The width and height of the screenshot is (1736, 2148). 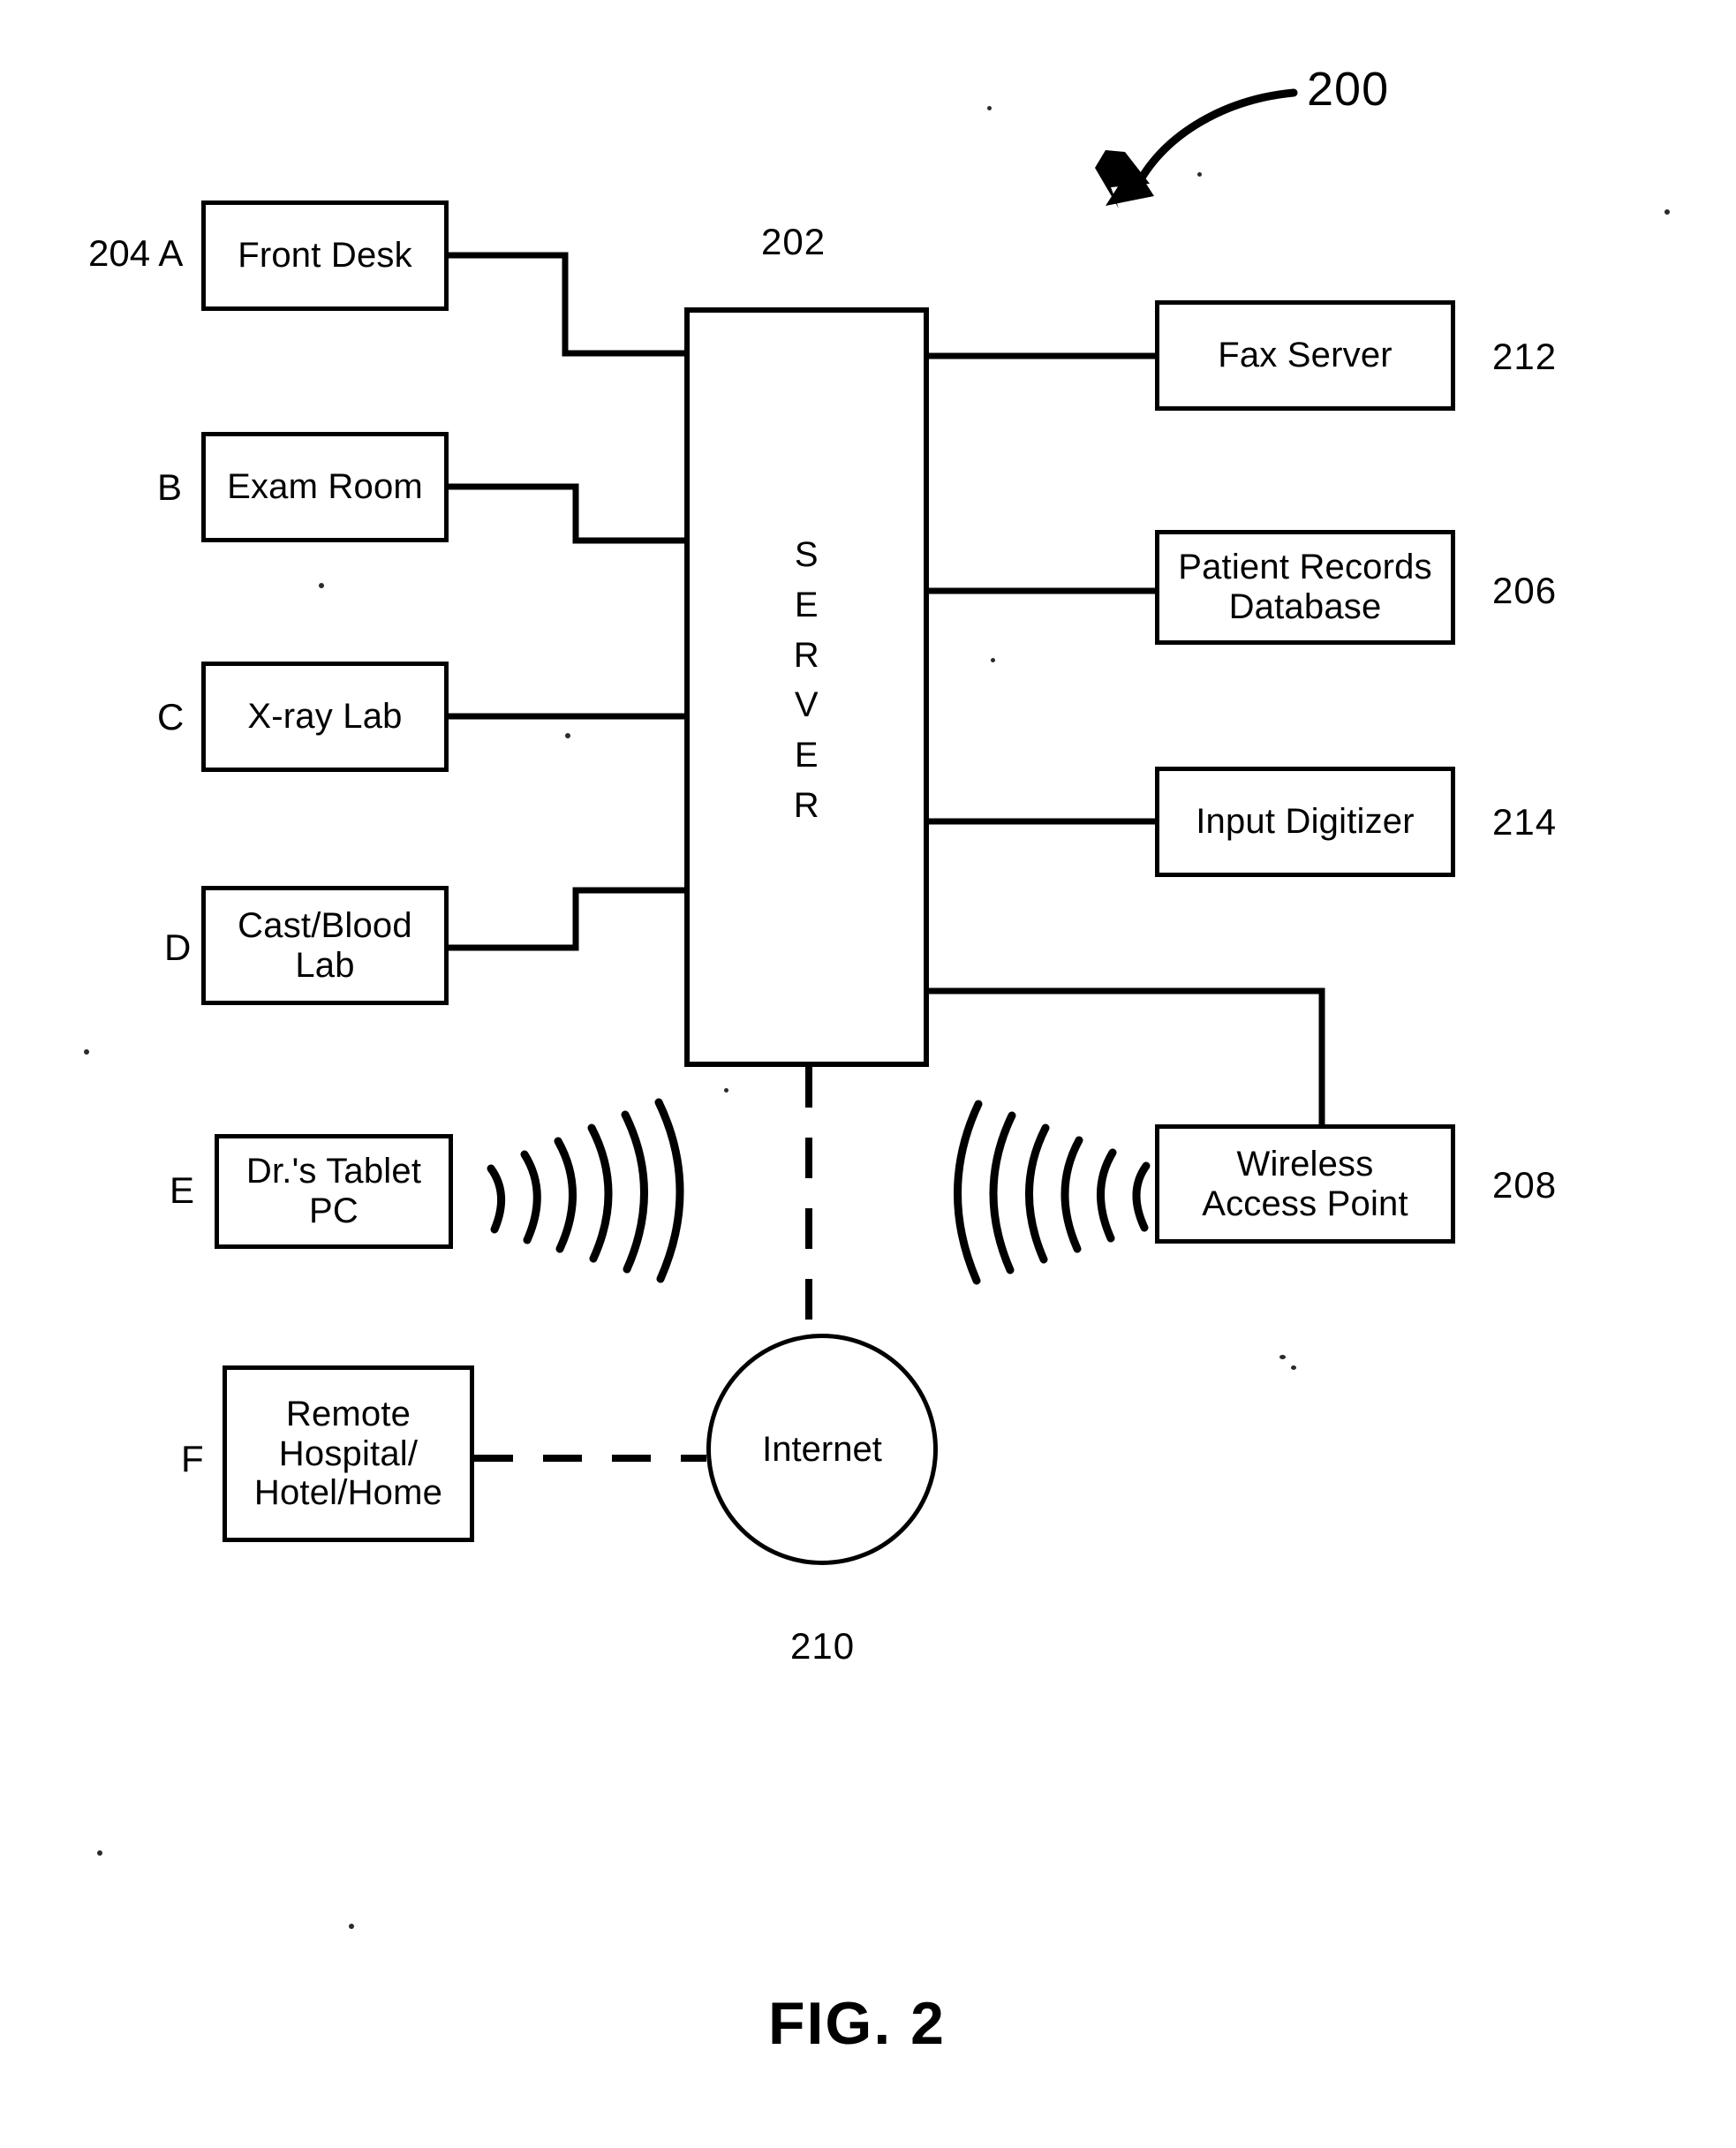 What do you see at coordinates (334, 1210) in the screenshot?
I see `node-drs-tablet-pc-label-line2: PC` at bounding box center [334, 1210].